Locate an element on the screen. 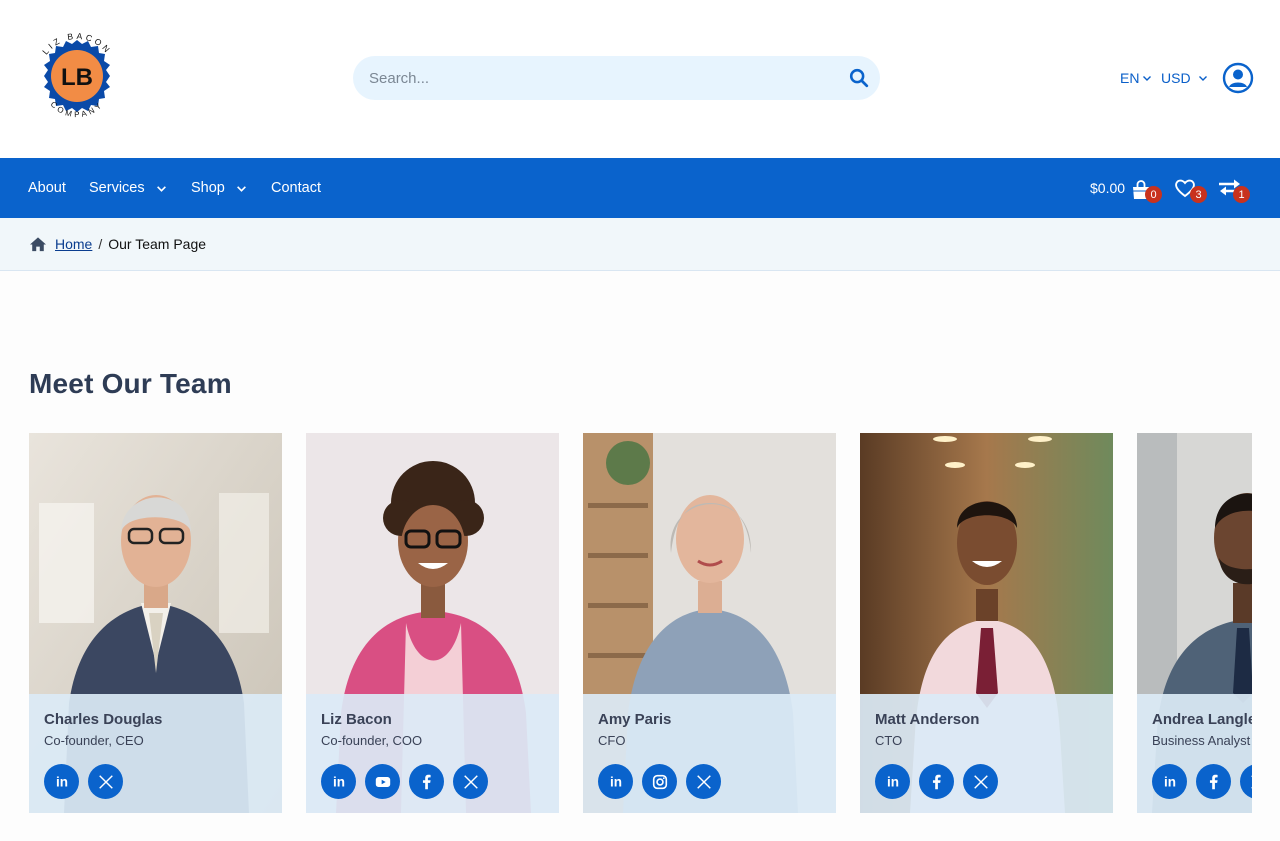 This screenshot has width=1280, height=841. nav-item-contact: Contact is located at coordinates (296, 188).